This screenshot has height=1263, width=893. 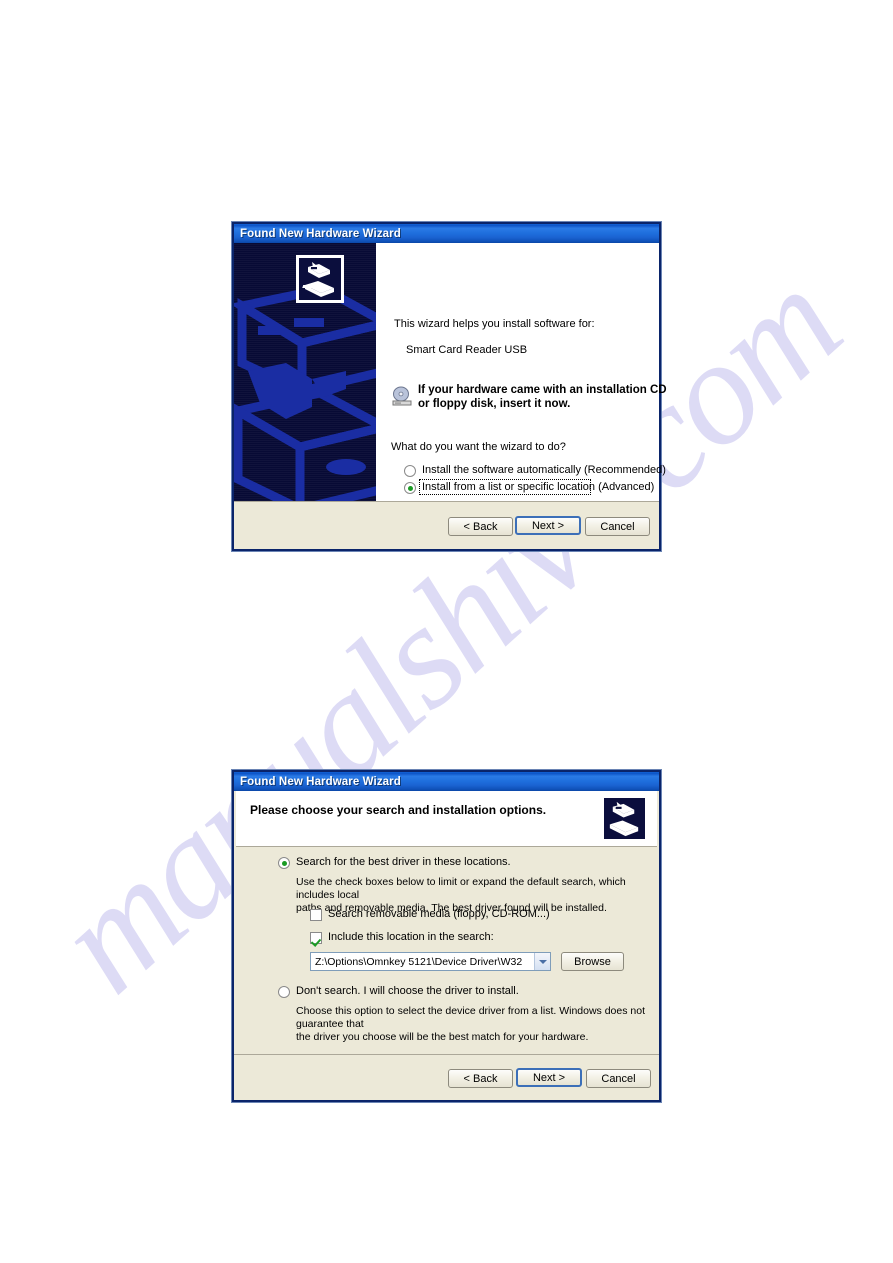 What do you see at coordinates (410, 488) in the screenshot?
I see `radio-install-from-list` at bounding box center [410, 488].